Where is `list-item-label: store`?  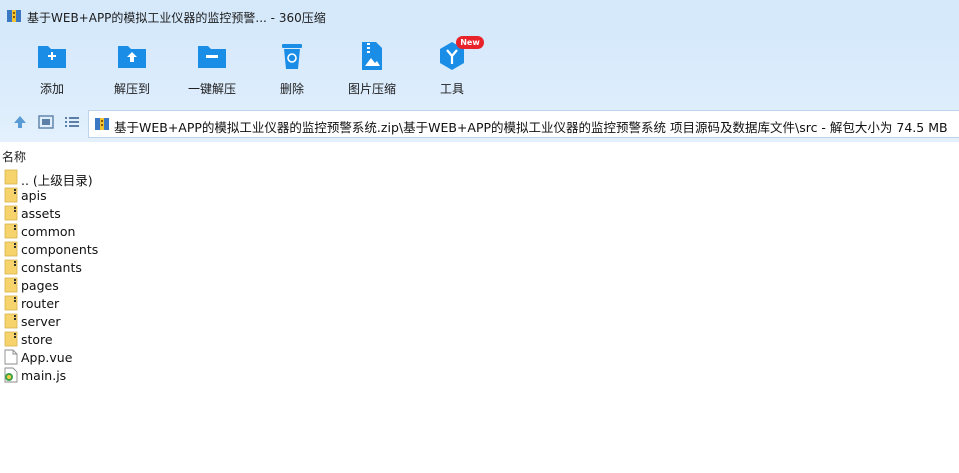
list-item-label: store is located at coordinates (37, 339).